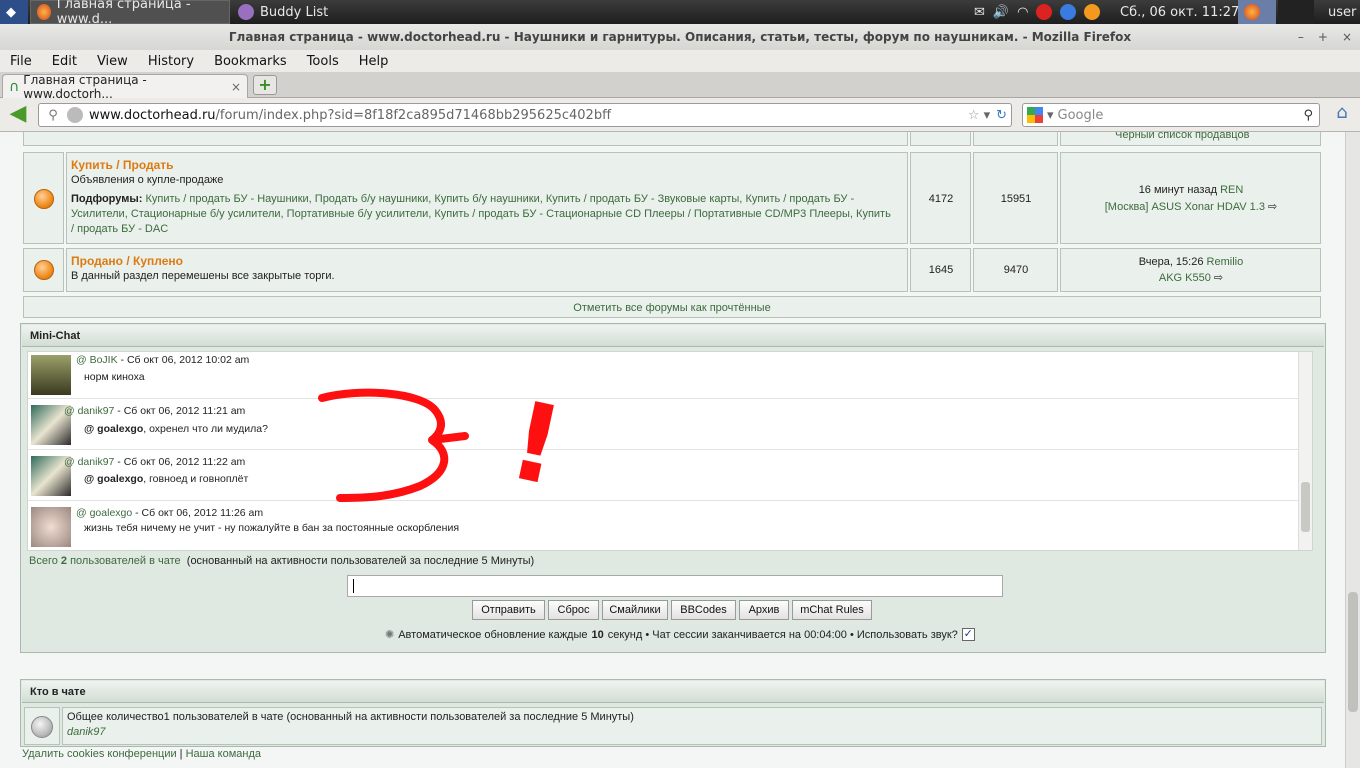 The height and width of the screenshot is (768, 1360). Describe the element at coordinates (1225, 262) in the screenshot. I see `last-post-user: Remilio` at that location.